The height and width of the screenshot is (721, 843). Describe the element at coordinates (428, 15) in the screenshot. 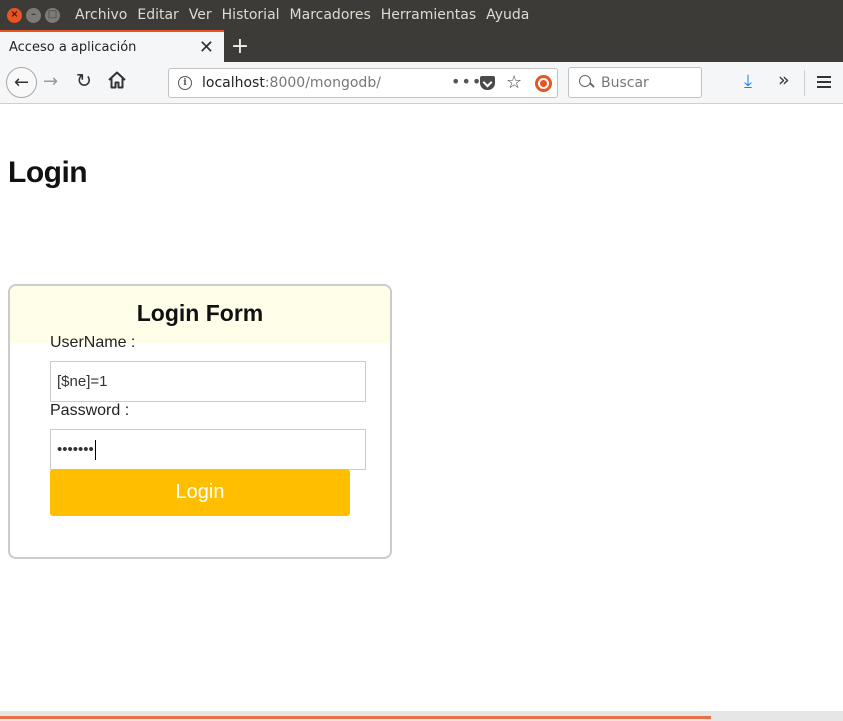

I see `menu-herramientas: Herramientas` at that location.